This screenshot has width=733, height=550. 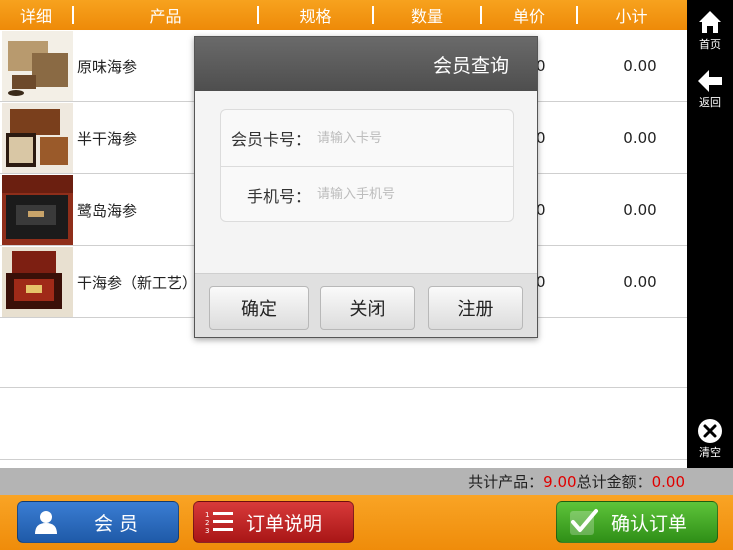 I want to click on back-label: 返回, so click(x=710, y=102).